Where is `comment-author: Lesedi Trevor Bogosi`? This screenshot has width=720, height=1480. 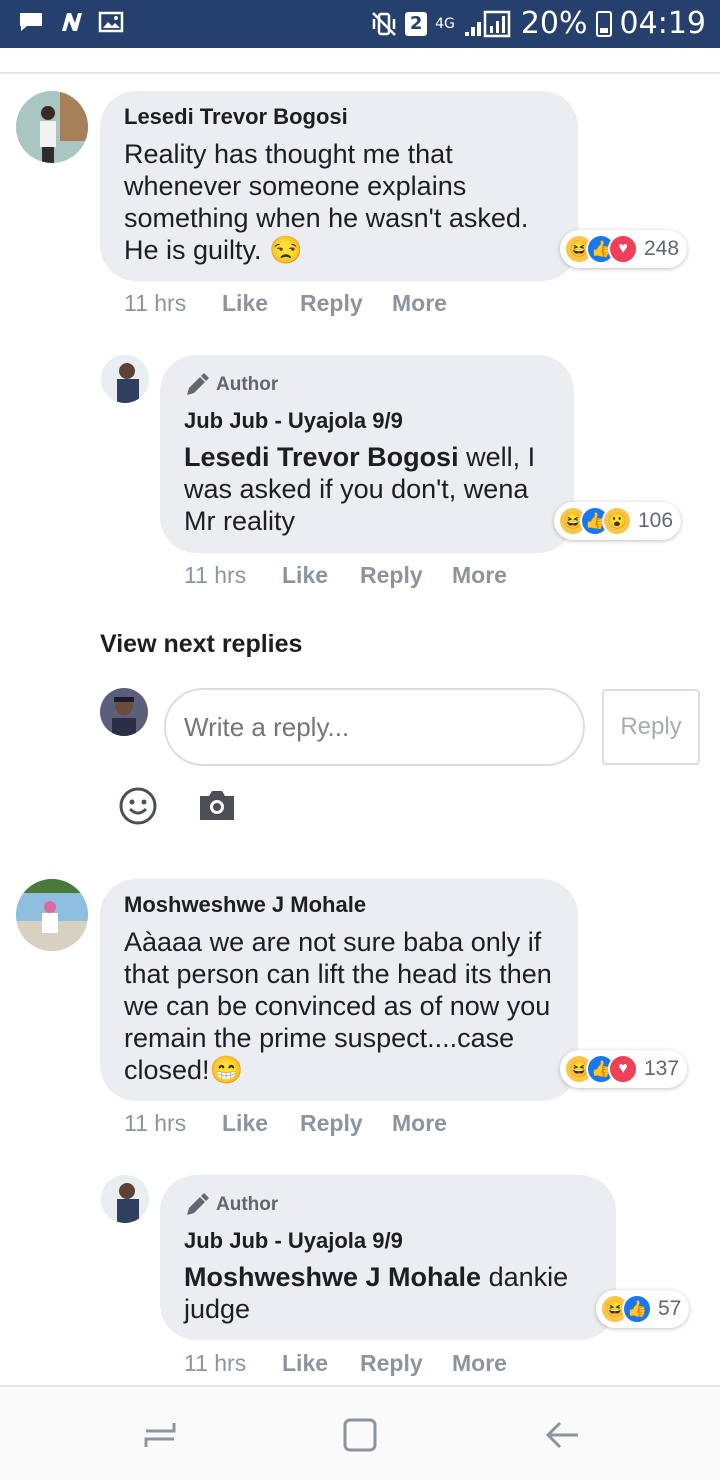 comment-author: Lesedi Trevor Bogosi is located at coordinates (236, 117).